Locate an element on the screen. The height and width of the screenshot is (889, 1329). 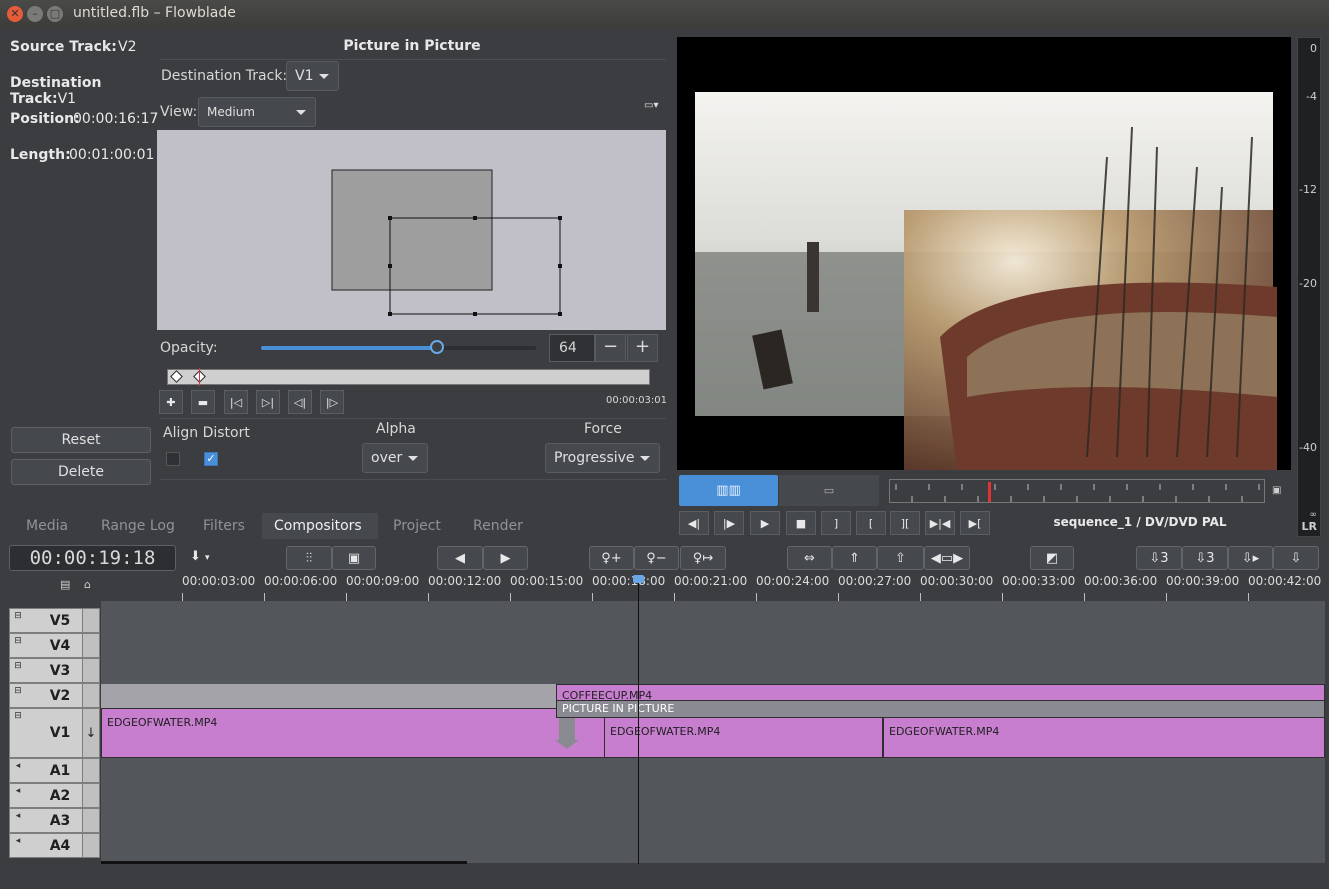
cut-icon: ⇔ is located at coordinates (809, 558).